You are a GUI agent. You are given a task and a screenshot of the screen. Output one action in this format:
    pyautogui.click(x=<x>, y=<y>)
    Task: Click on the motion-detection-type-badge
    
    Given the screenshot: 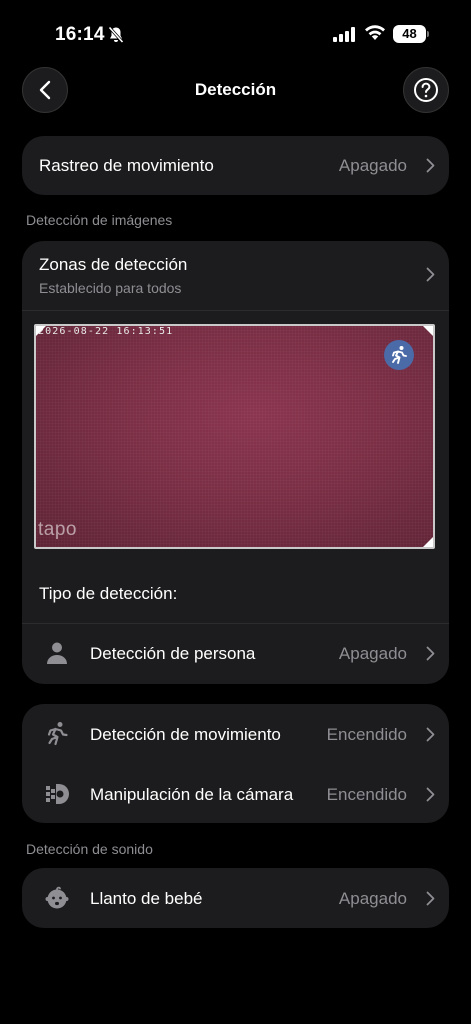 What is the action you would take?
    pyautogui.click(x=399, y=355)
    